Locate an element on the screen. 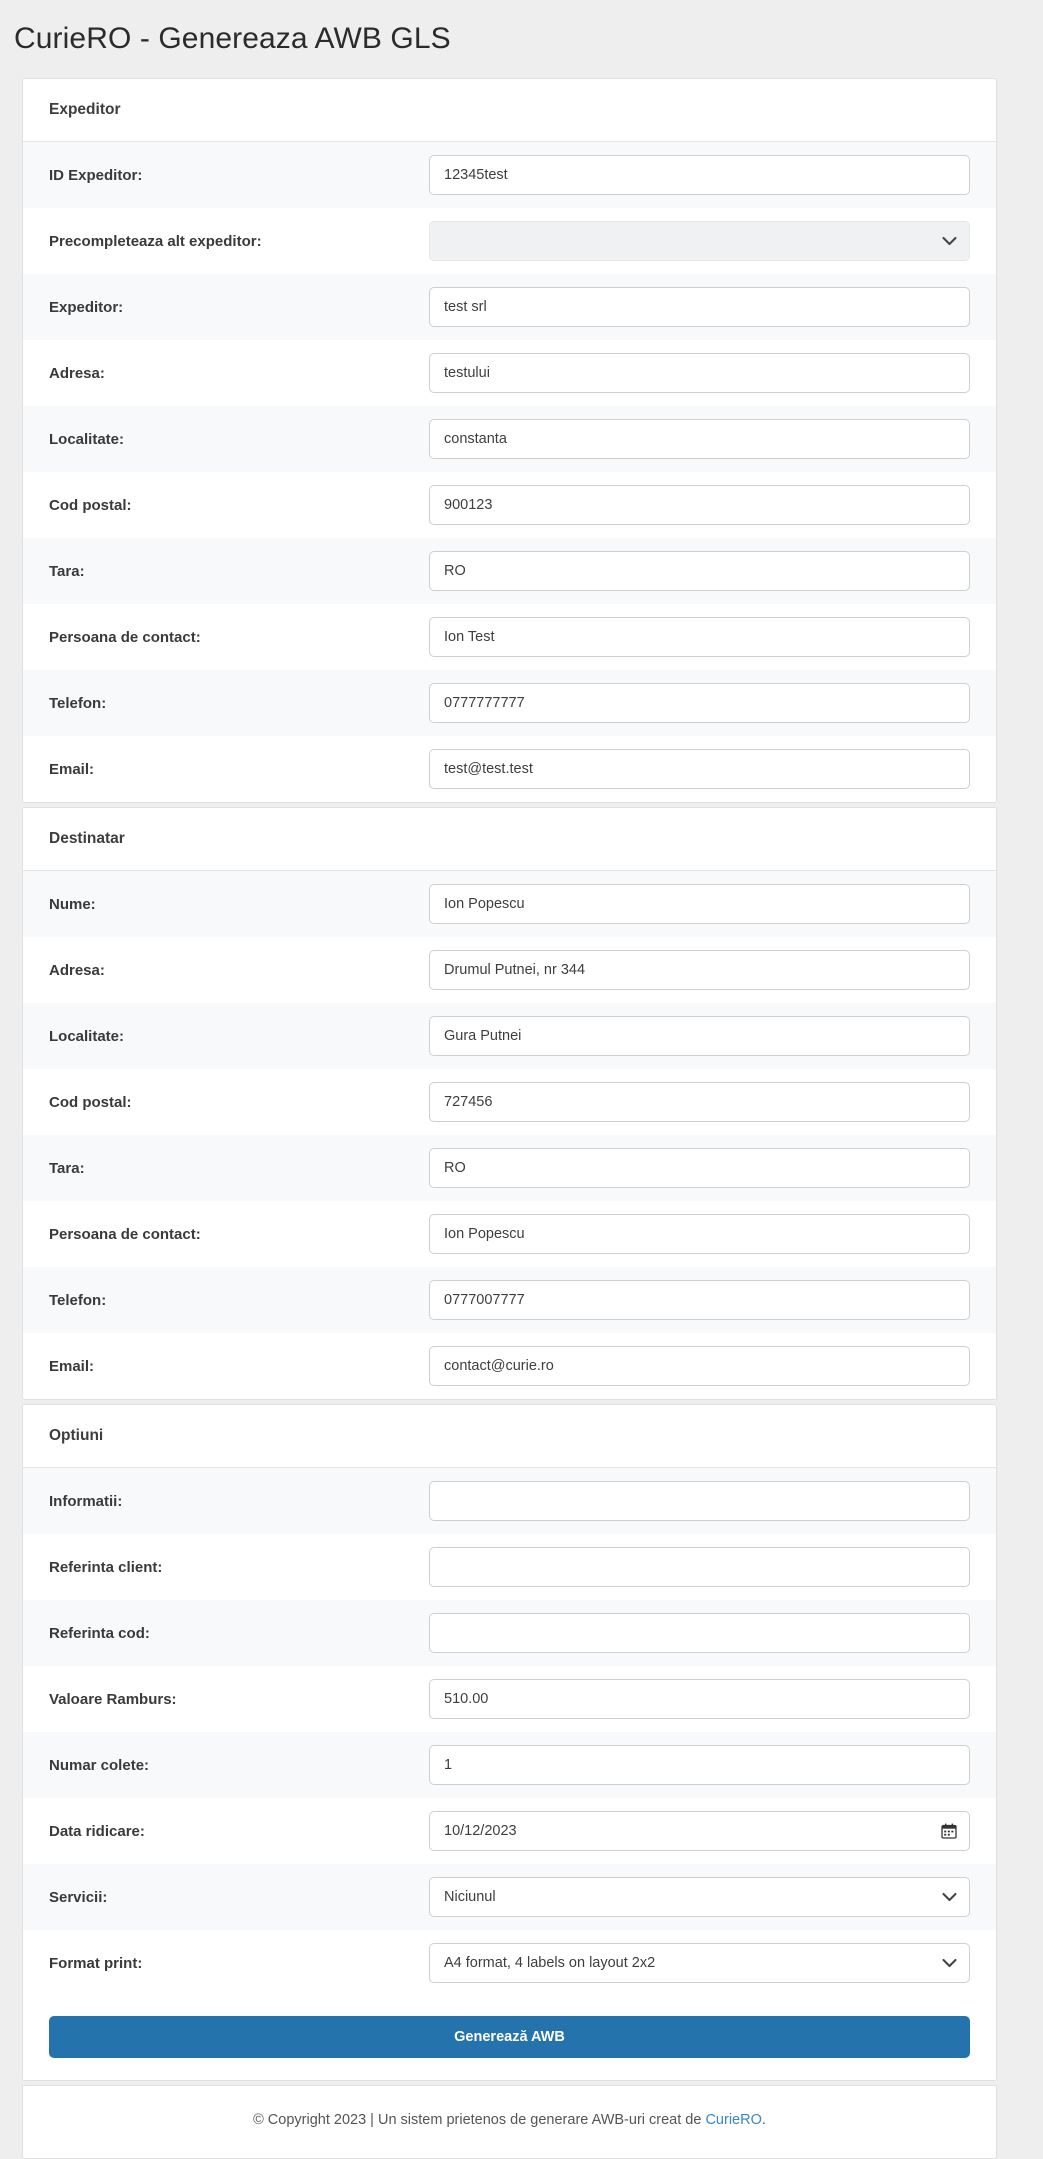  form-row-referinta-client: Referinta client: is located at coordinates (509, 1567).